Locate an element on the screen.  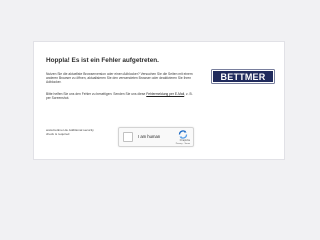
captcha-terms-links: Privacy · Terms is located at coordinates (183, 144).